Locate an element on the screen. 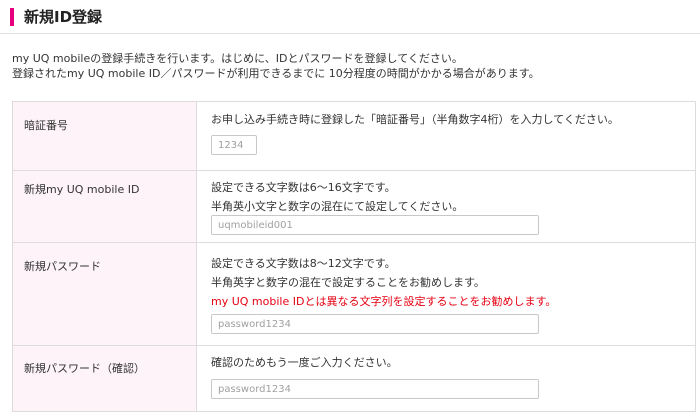 This screenshot has height=418, width=700. pin-description: お申し込み手続き時に登録した「暗証番号」（半角数字4桁）を入力してください。 is located at coordinates (415, 119).